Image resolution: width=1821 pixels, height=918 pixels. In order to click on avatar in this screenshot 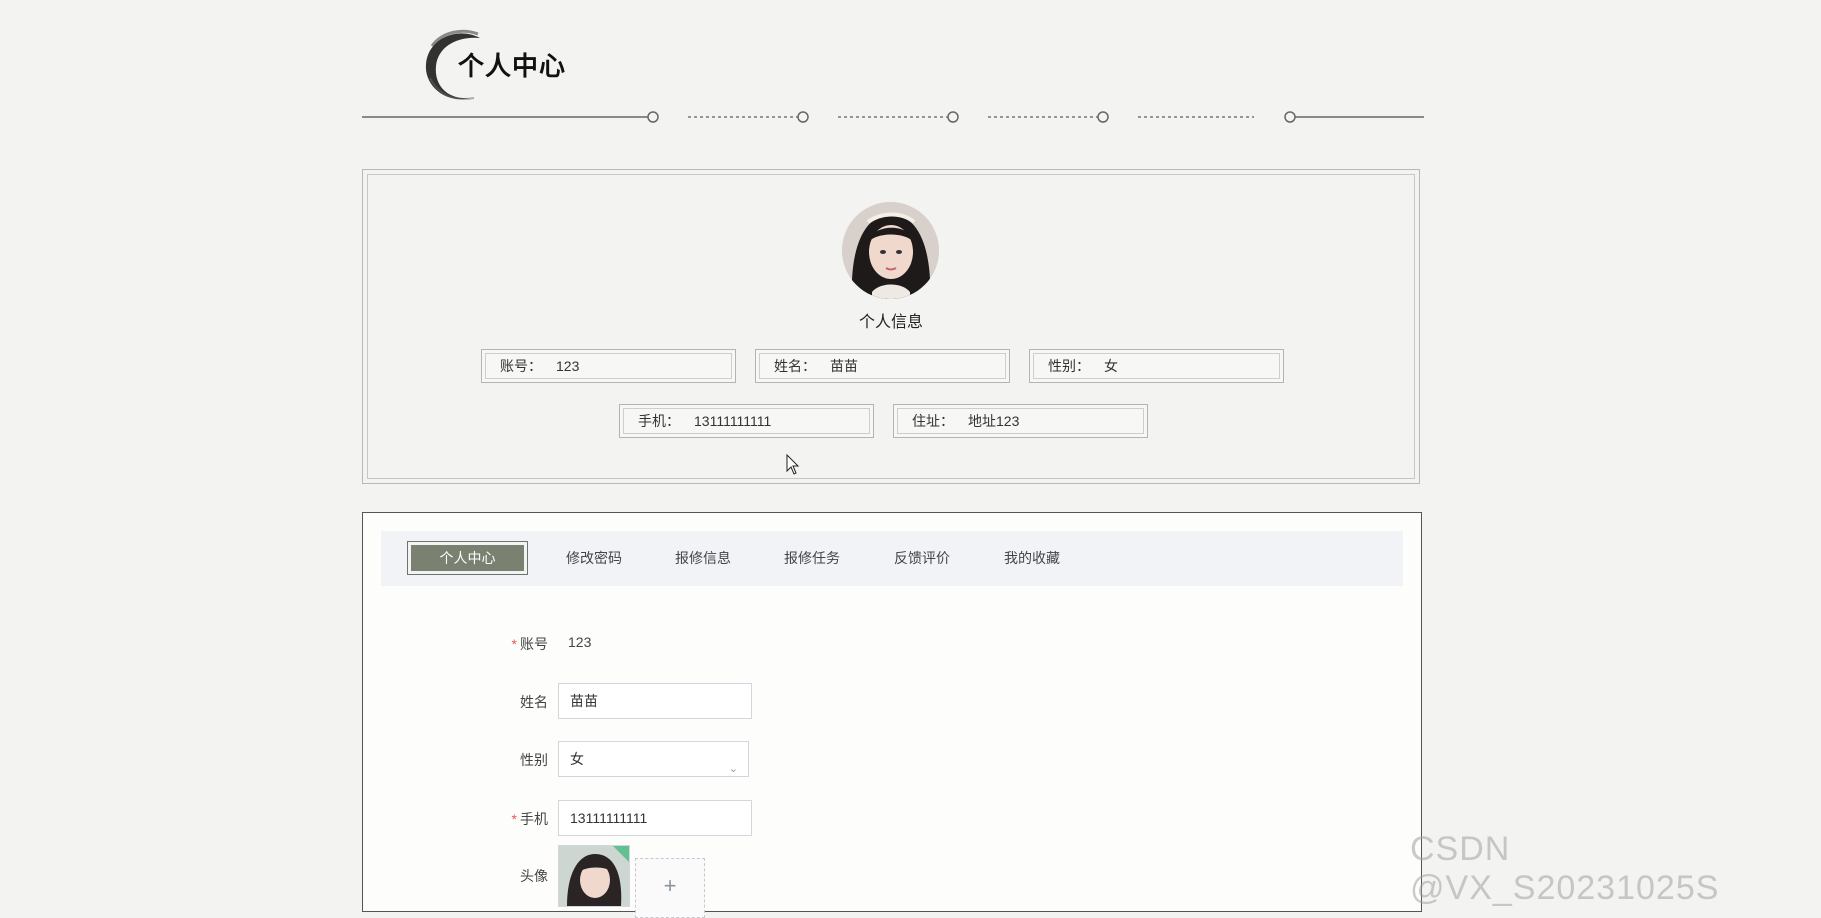, I will do `click(890, 250)`.